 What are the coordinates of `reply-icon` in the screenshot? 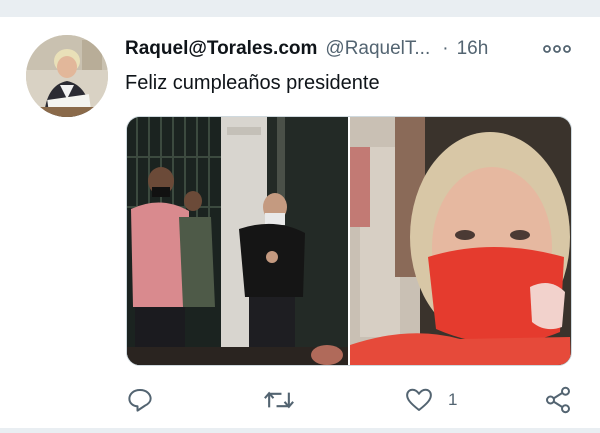 It's located at (140, 400).